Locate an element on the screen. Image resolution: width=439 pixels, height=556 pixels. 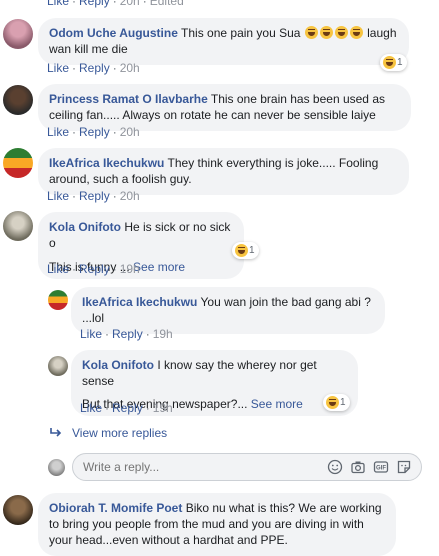
camera-icon is located at coordinates (358, 467).